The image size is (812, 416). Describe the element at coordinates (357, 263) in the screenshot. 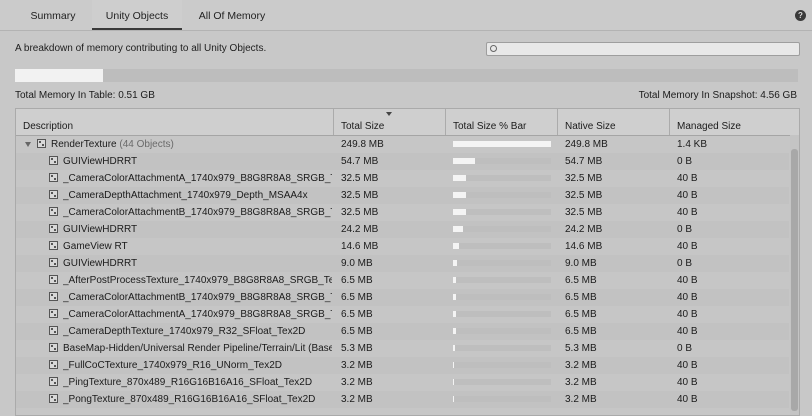

I see `total-size-value: 9.0 MB` at that location.